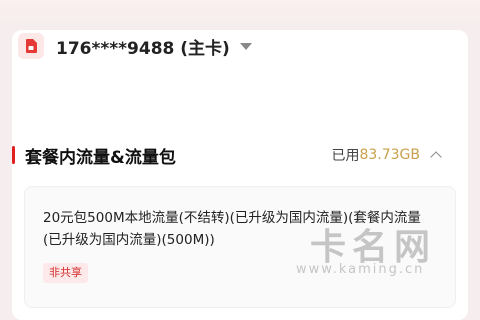  Describe the element at coordinates (240, 11) in the screenshot. I see `top-background` at that location.